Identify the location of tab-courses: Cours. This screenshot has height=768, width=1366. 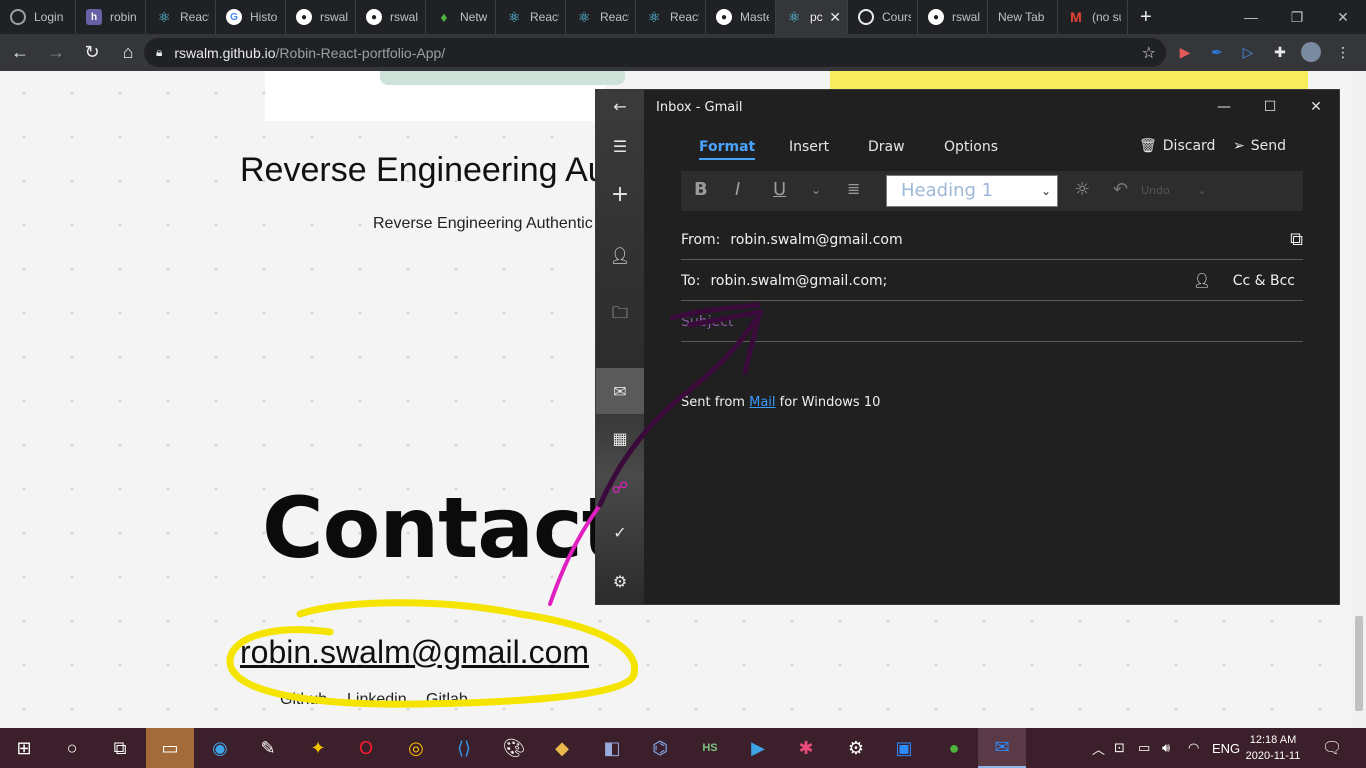
(883, 17).